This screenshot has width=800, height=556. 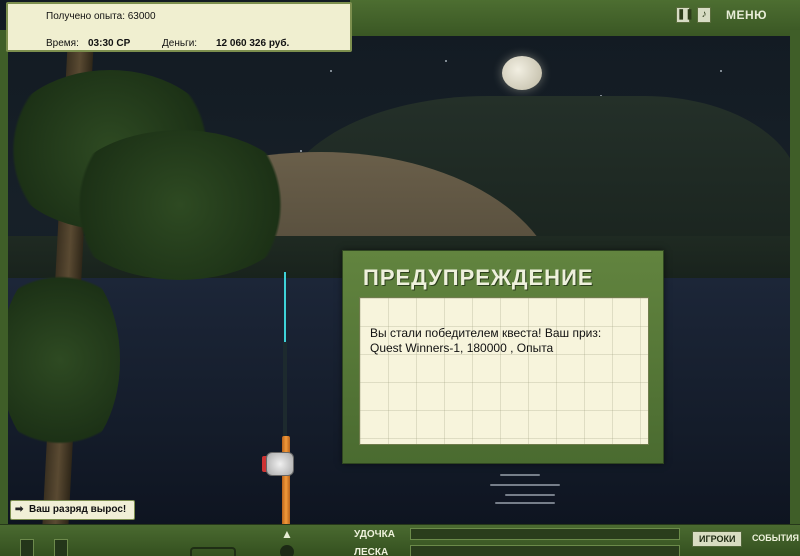 What do you see at coordinates (371, 551) in the screenshot?
I see `line-meter-label: ЛЕСКА` at bounding box center [371, 551].